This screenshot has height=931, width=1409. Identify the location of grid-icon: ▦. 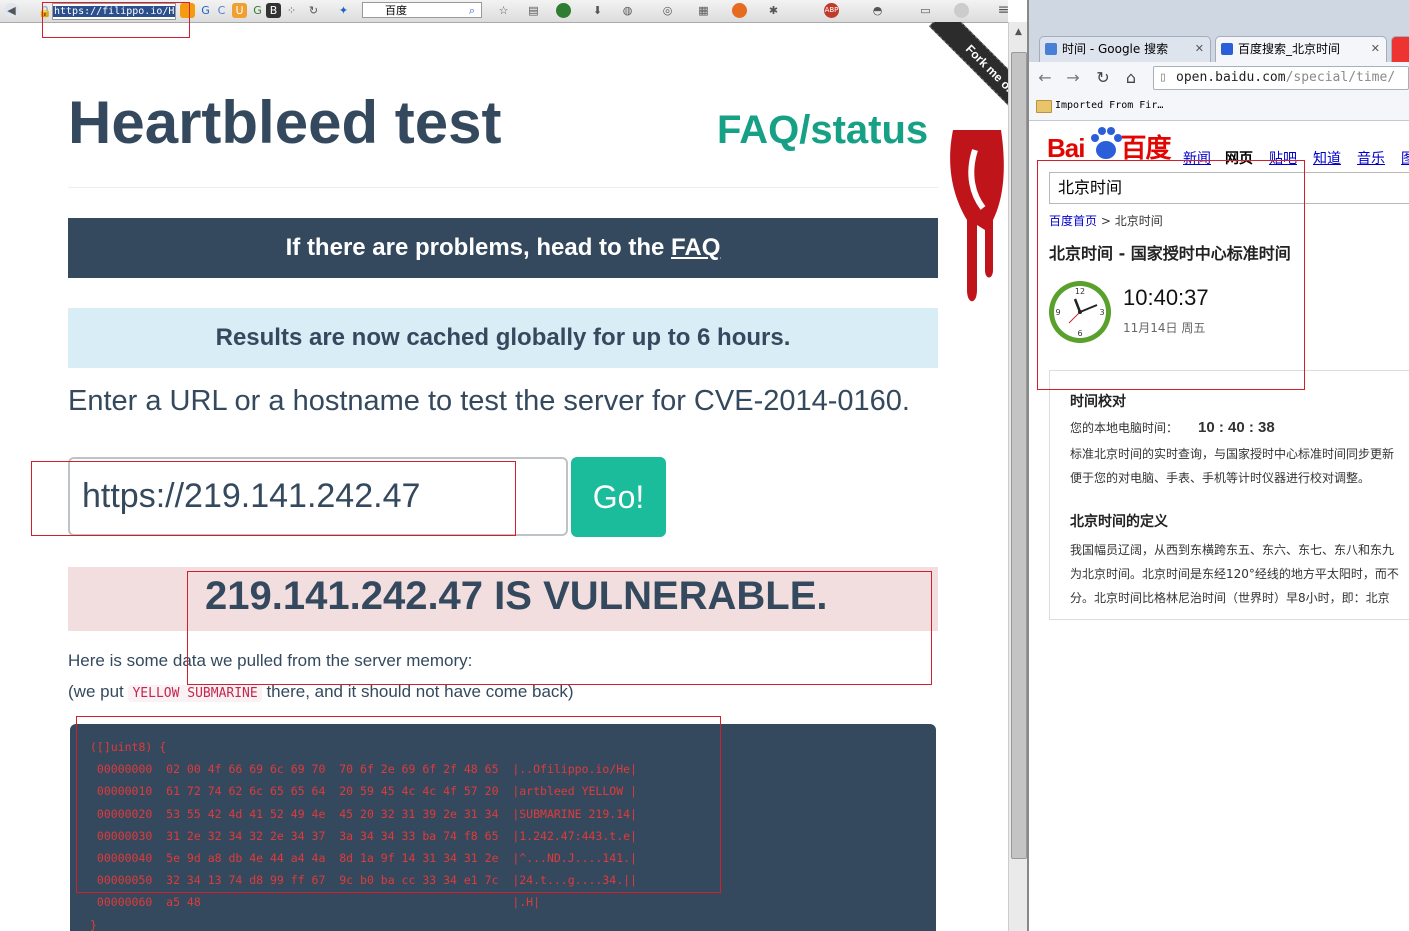
(703, 10).